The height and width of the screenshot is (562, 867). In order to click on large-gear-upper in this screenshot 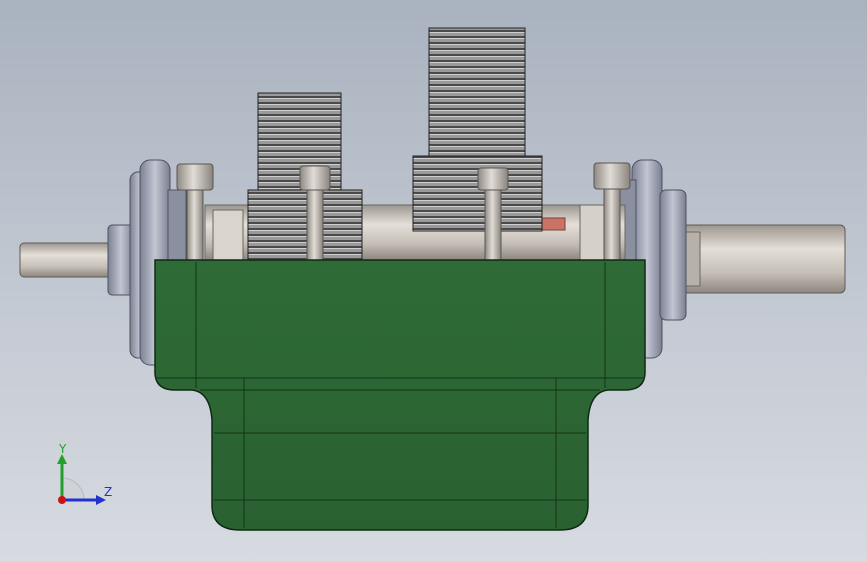, I will do `click(477, 93)`.